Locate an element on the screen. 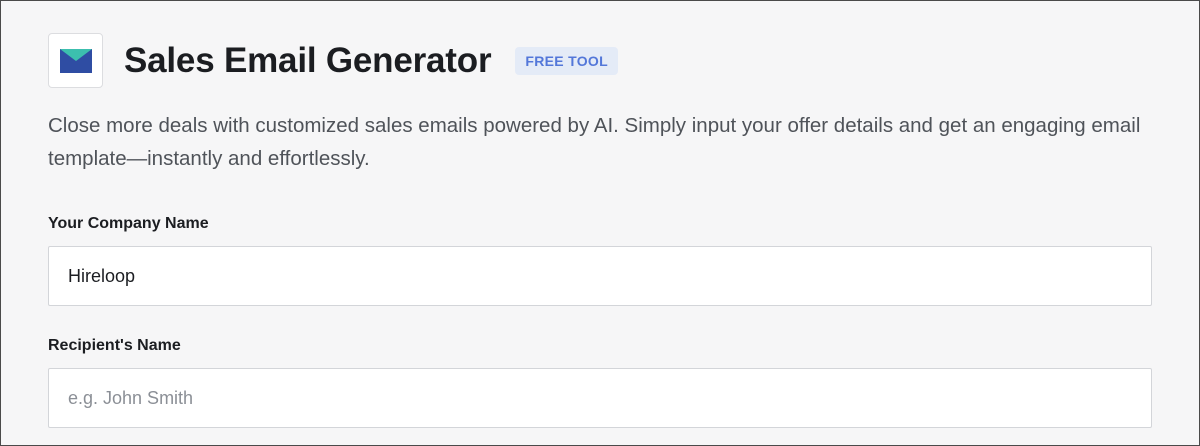 Image resolution: width=1200 pixels, height=446 pixels. logo is located at coordinates (75, 60).